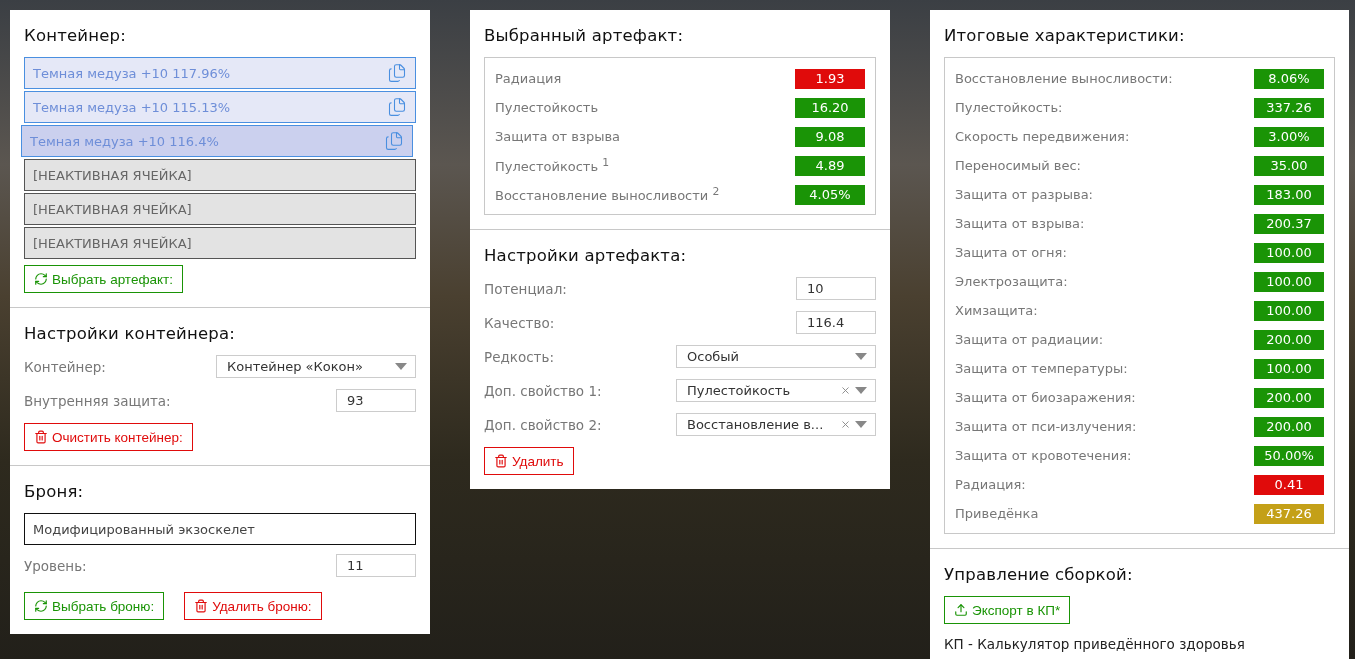  I want to click on section-title: Контейнер:, so click(76, 35).